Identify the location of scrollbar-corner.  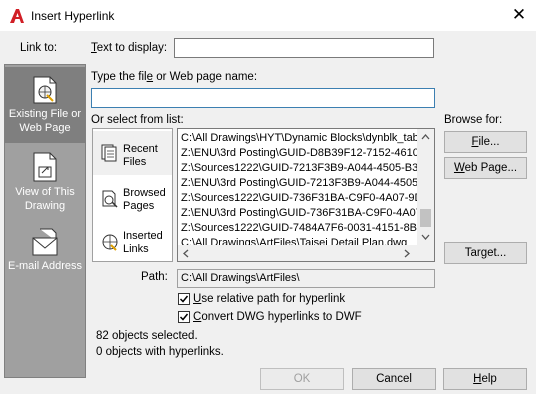
(425, 253).